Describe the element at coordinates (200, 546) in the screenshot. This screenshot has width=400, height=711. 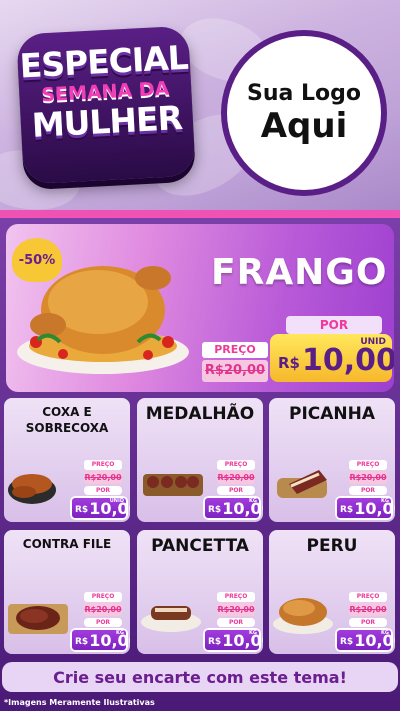
I see `product-name: PANCETTA` at that location.